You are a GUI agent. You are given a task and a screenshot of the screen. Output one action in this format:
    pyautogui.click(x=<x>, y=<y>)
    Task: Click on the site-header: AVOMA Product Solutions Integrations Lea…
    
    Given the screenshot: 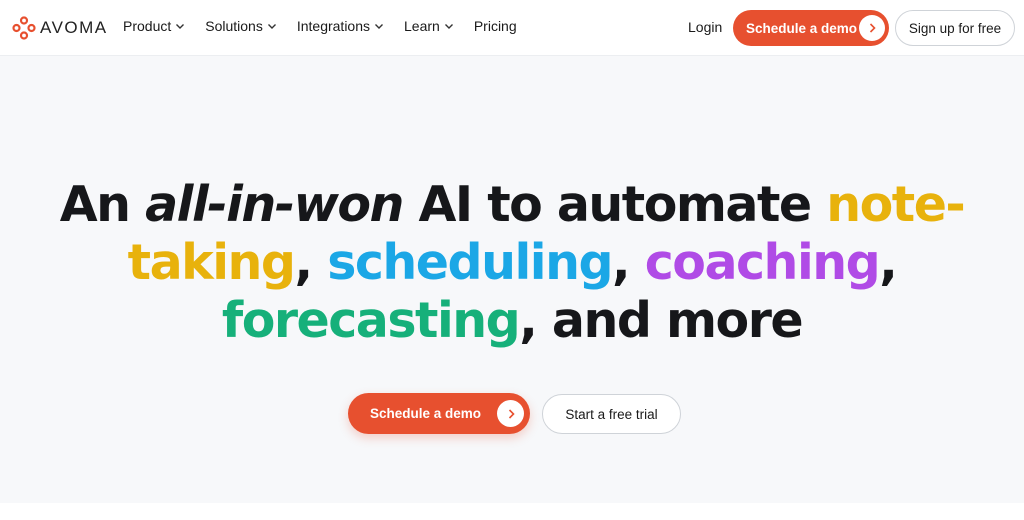 What is the action you would take?
    pyautogui.click(x=512, y=28)
    